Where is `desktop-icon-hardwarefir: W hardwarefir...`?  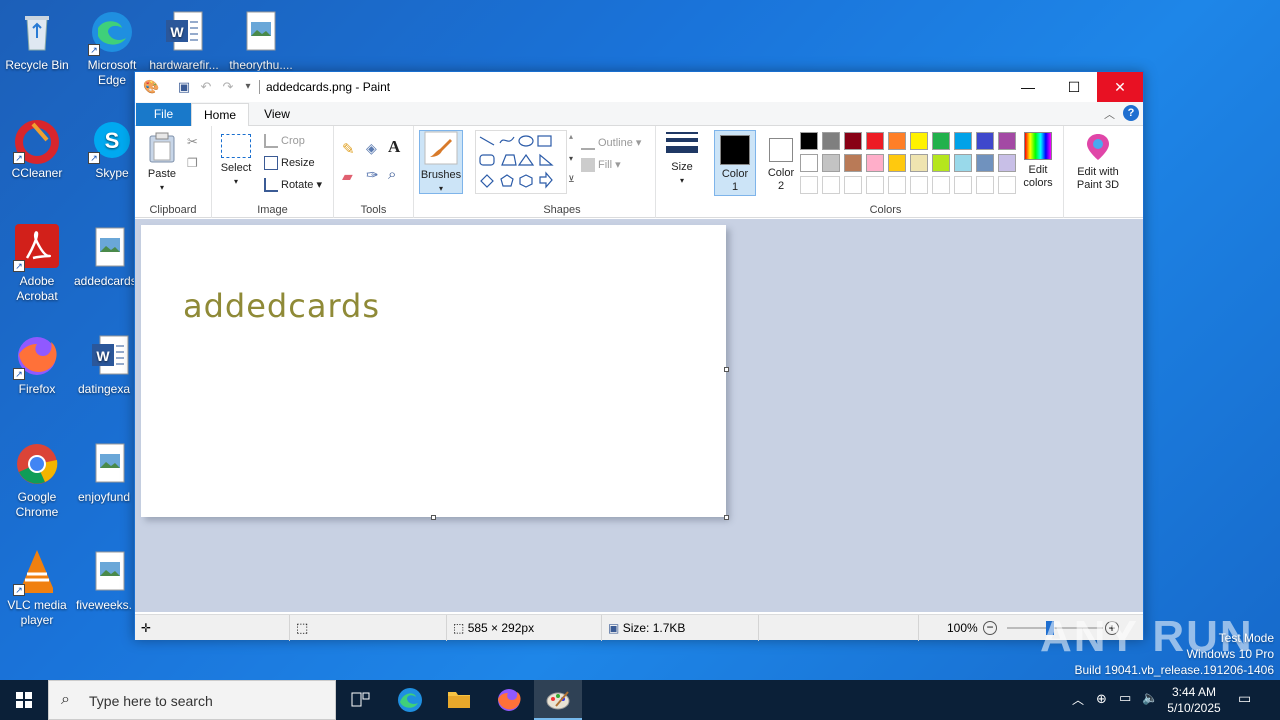 desktop-icon-hardwarefir: W hardwarefir... is located at coordinates (184, 40).